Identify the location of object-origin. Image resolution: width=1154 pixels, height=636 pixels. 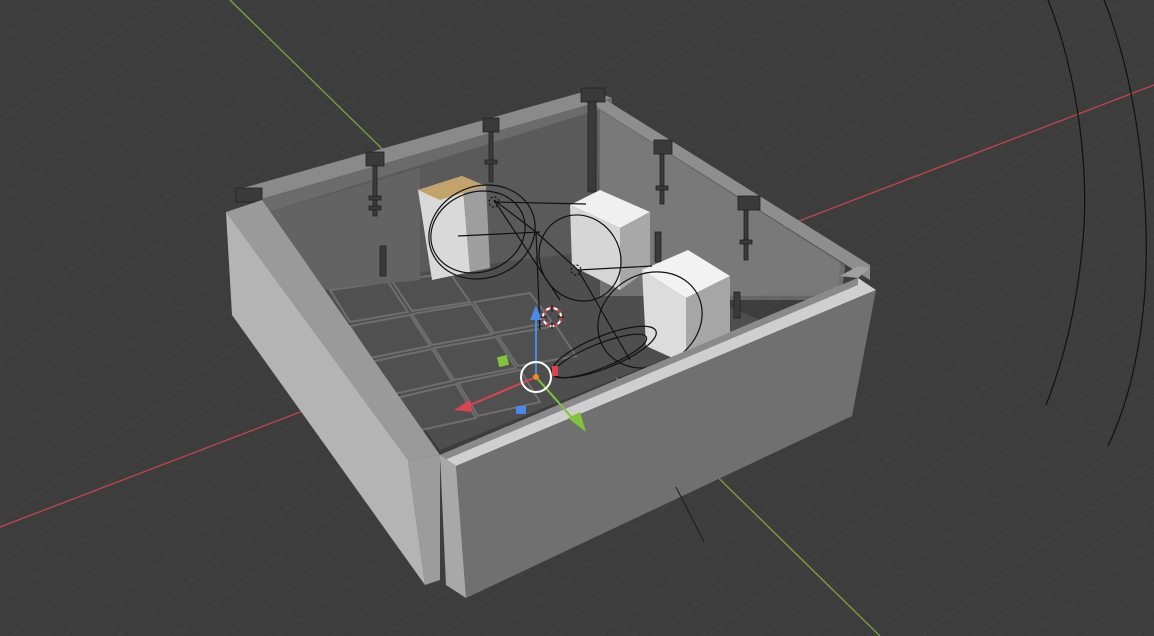
(536, 377).